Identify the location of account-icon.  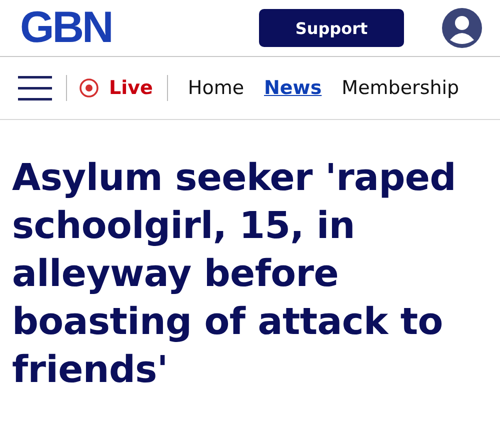
(462, 28).